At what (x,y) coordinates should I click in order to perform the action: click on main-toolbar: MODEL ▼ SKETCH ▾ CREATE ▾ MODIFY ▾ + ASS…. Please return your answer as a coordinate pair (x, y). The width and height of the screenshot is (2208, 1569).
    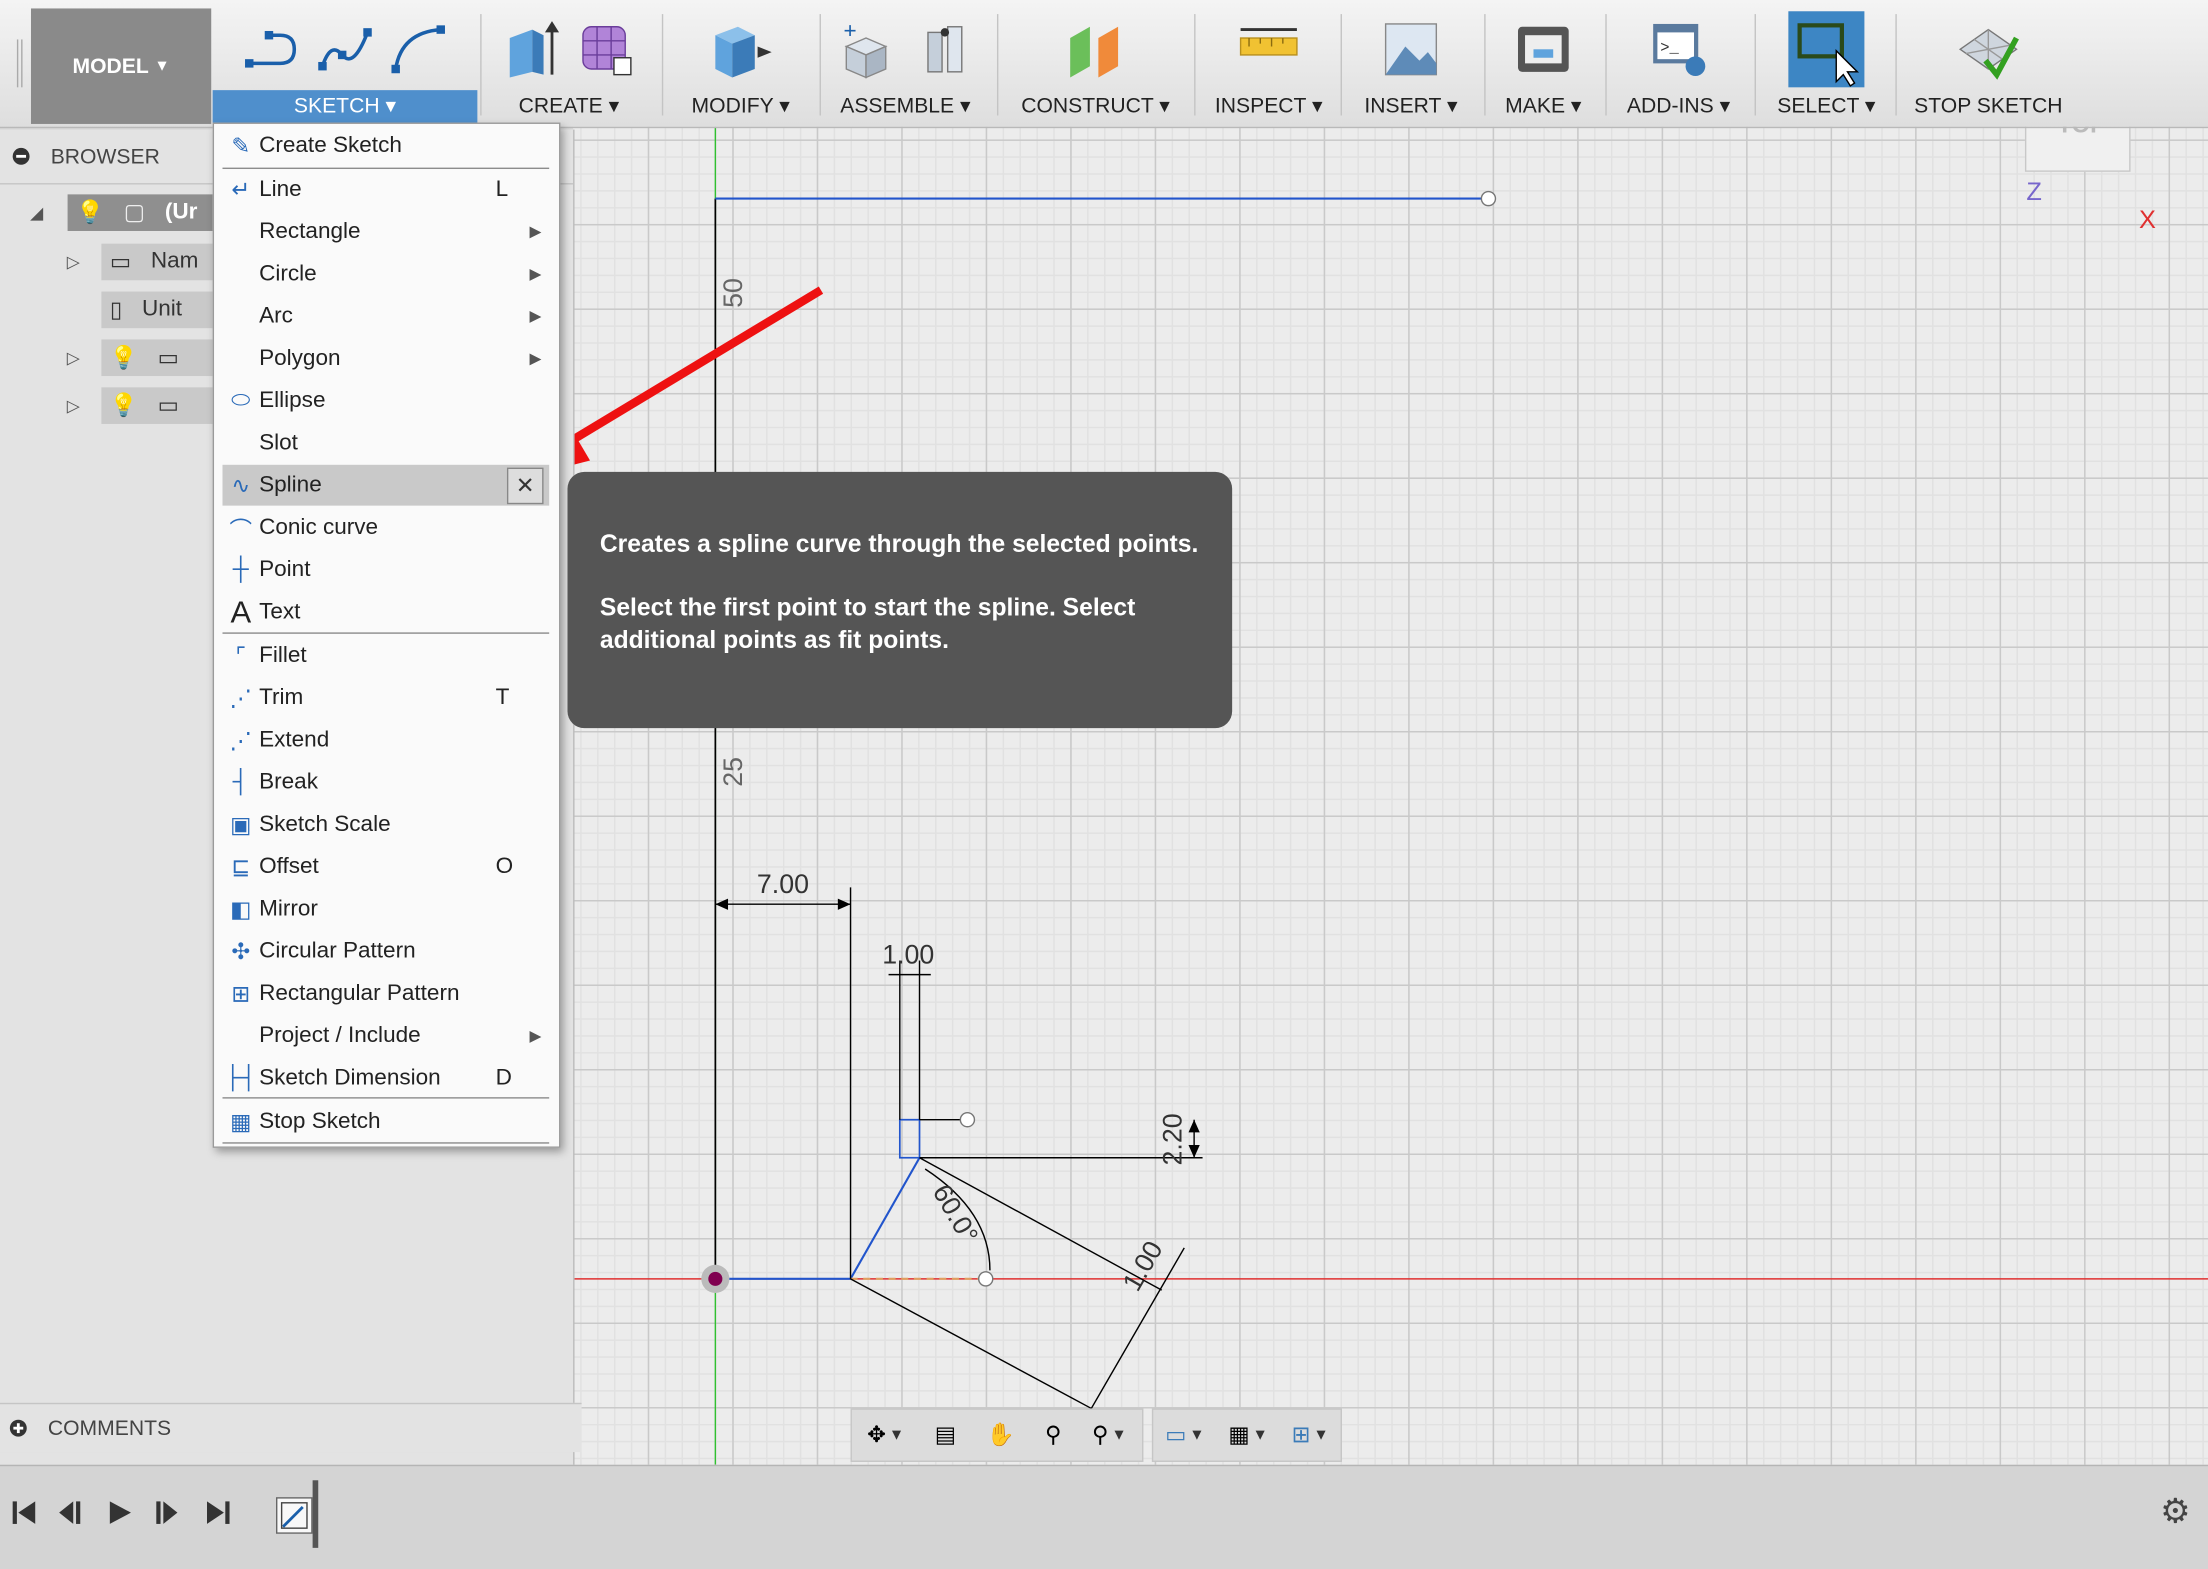
    Looking at the image, I should click on (1104, 64).